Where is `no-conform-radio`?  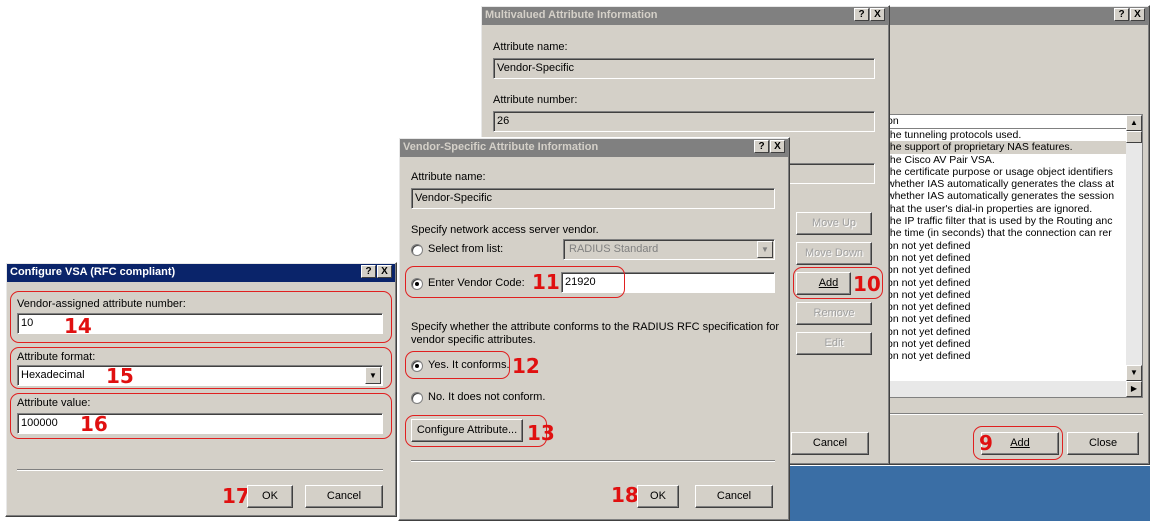
no-conform-radio is located at coordinates (417, 398).